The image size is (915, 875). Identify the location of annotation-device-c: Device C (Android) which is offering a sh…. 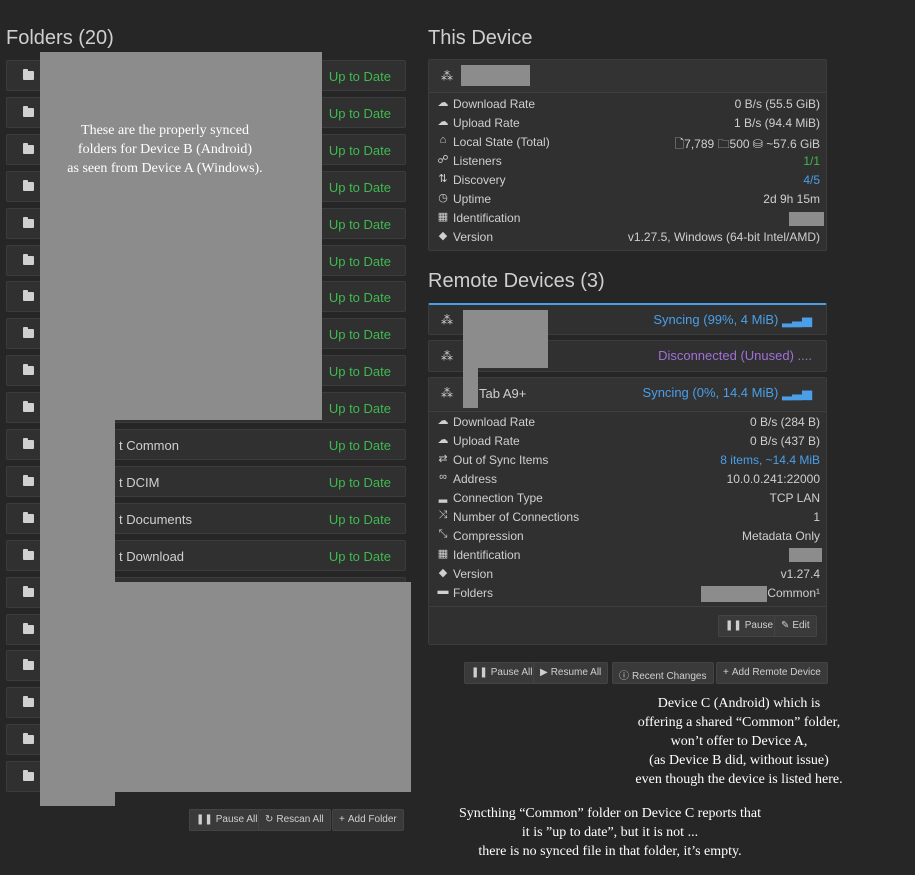
(739, 741).